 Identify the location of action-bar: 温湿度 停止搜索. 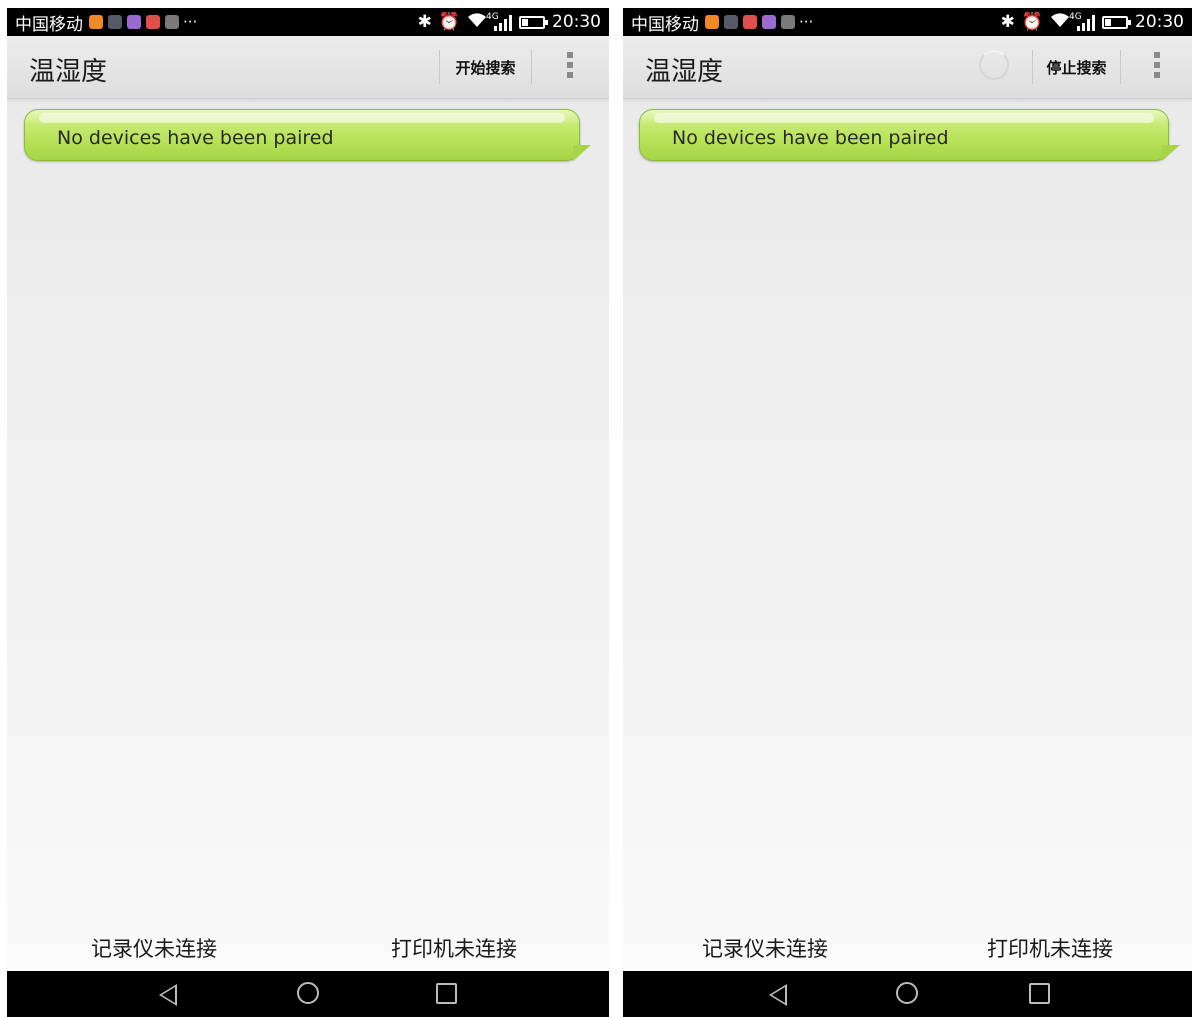
(907, 67).